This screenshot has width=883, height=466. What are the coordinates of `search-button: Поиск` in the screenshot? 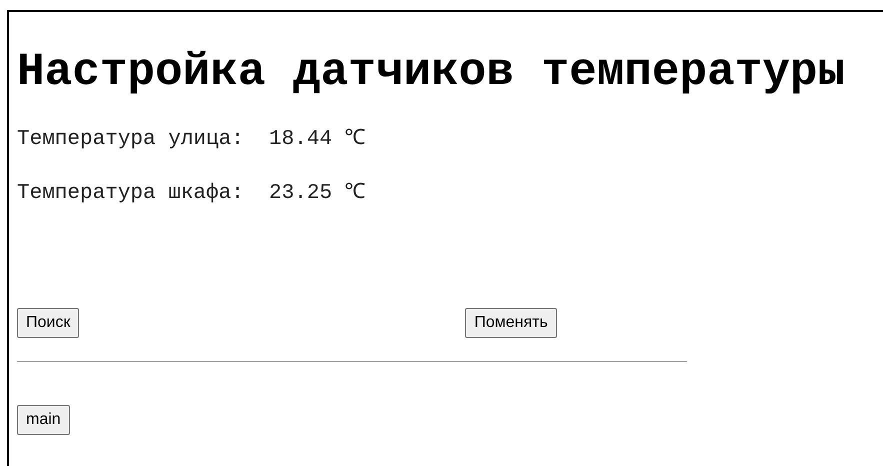 It's located at (48, 323).